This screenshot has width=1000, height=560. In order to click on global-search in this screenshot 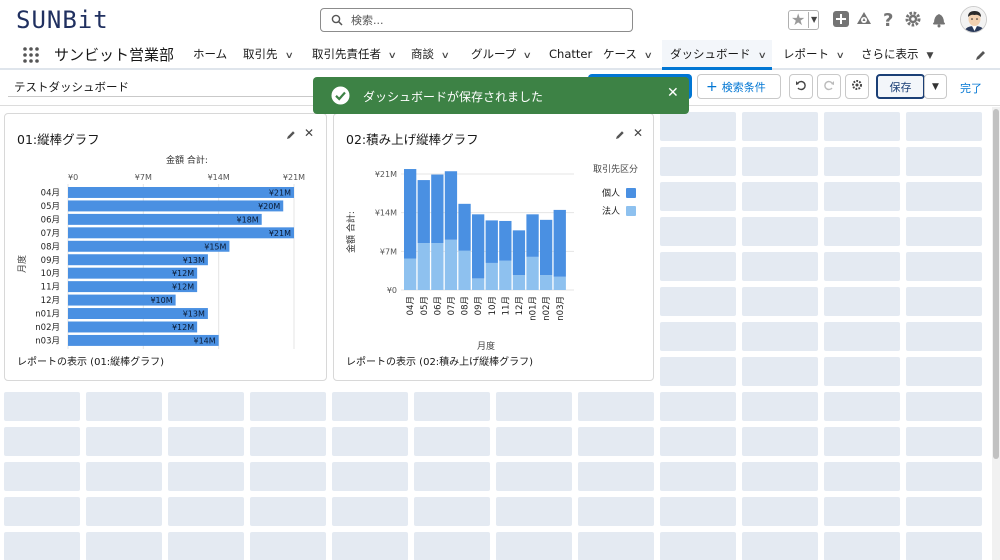, I will do `click(476, 20)`.